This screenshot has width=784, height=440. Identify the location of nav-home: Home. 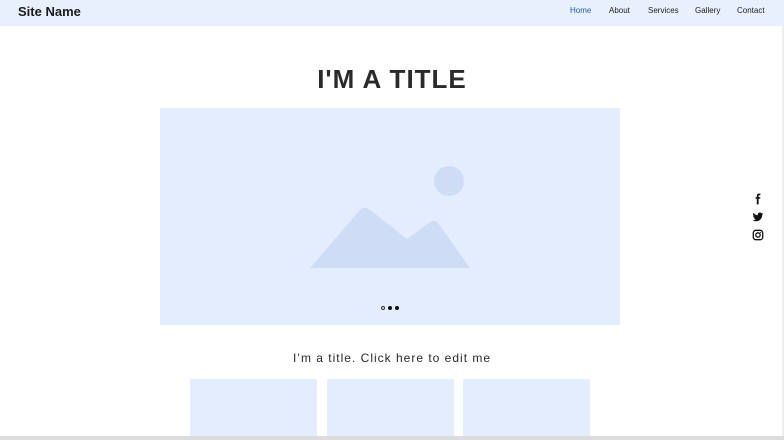
(580, 10).